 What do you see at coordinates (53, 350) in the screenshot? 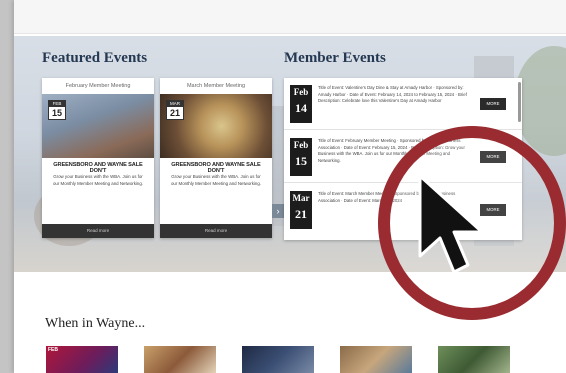
I see `thumbnail-label: FEB` at bounding box center [53, 350].